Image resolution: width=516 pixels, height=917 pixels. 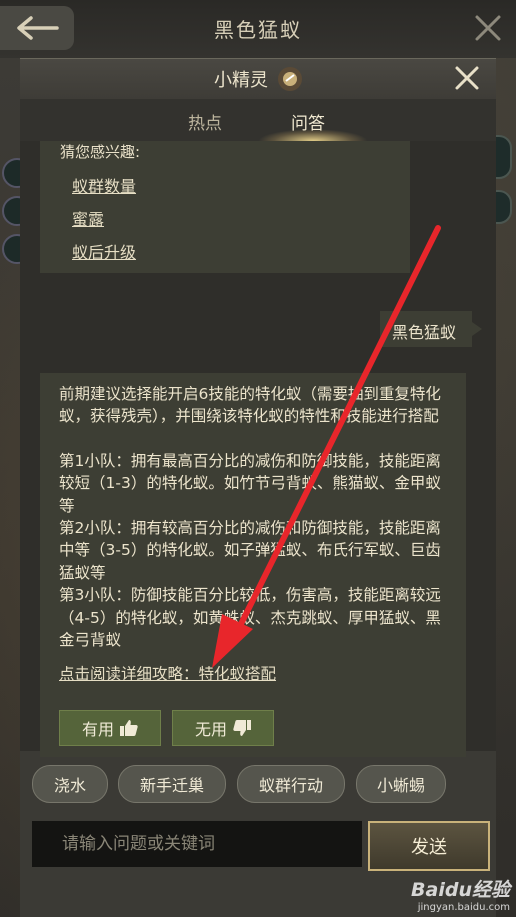 I want to click on useless-button: 无用, so click(x=223, y=728).